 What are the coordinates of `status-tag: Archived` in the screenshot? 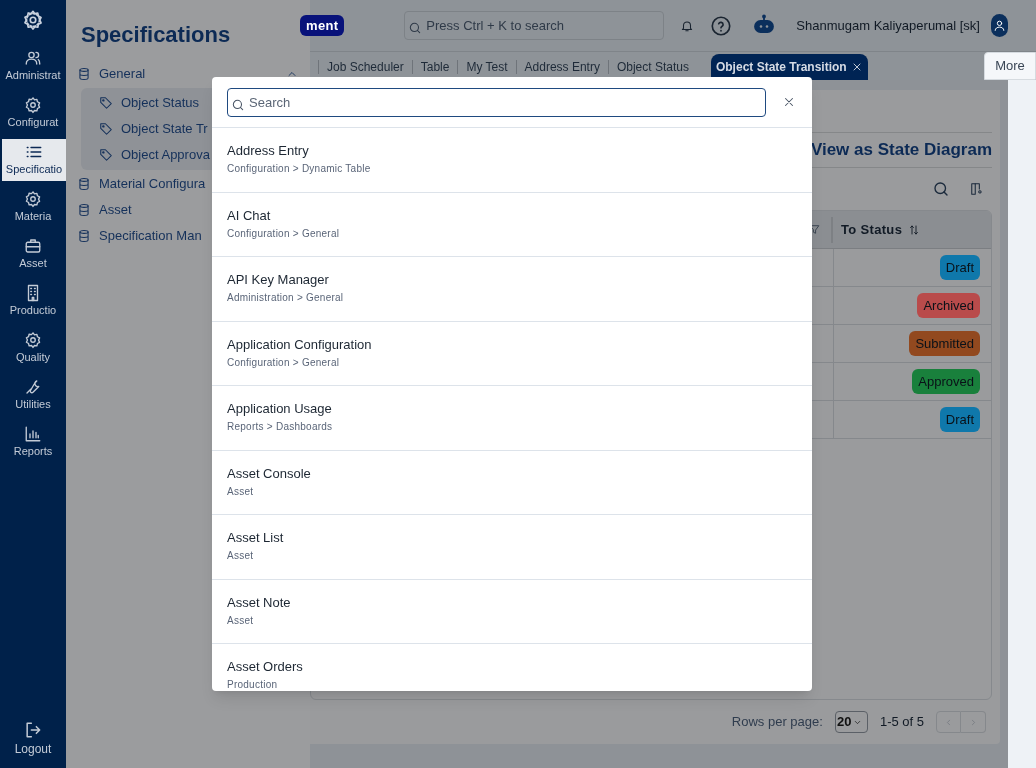 It's located at (948, 305).